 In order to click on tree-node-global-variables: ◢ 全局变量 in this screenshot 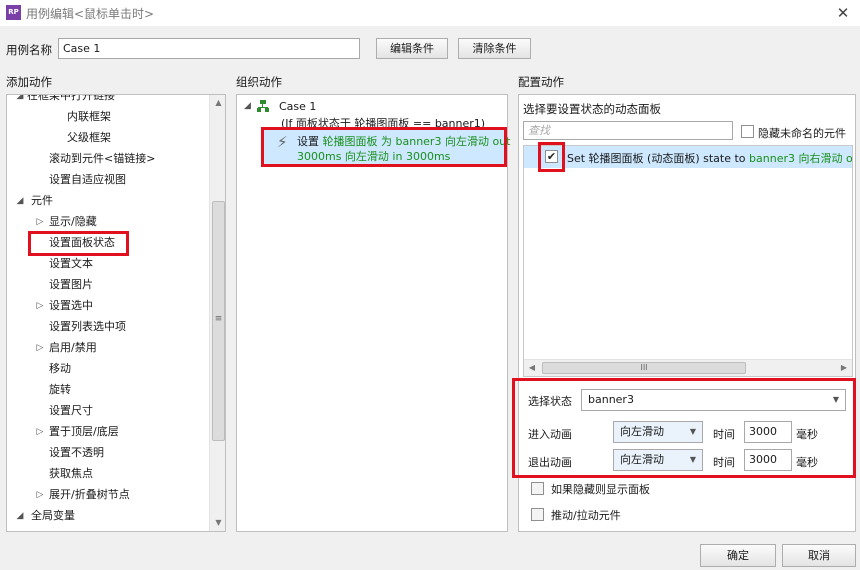, I will do `click(46, 516)`.